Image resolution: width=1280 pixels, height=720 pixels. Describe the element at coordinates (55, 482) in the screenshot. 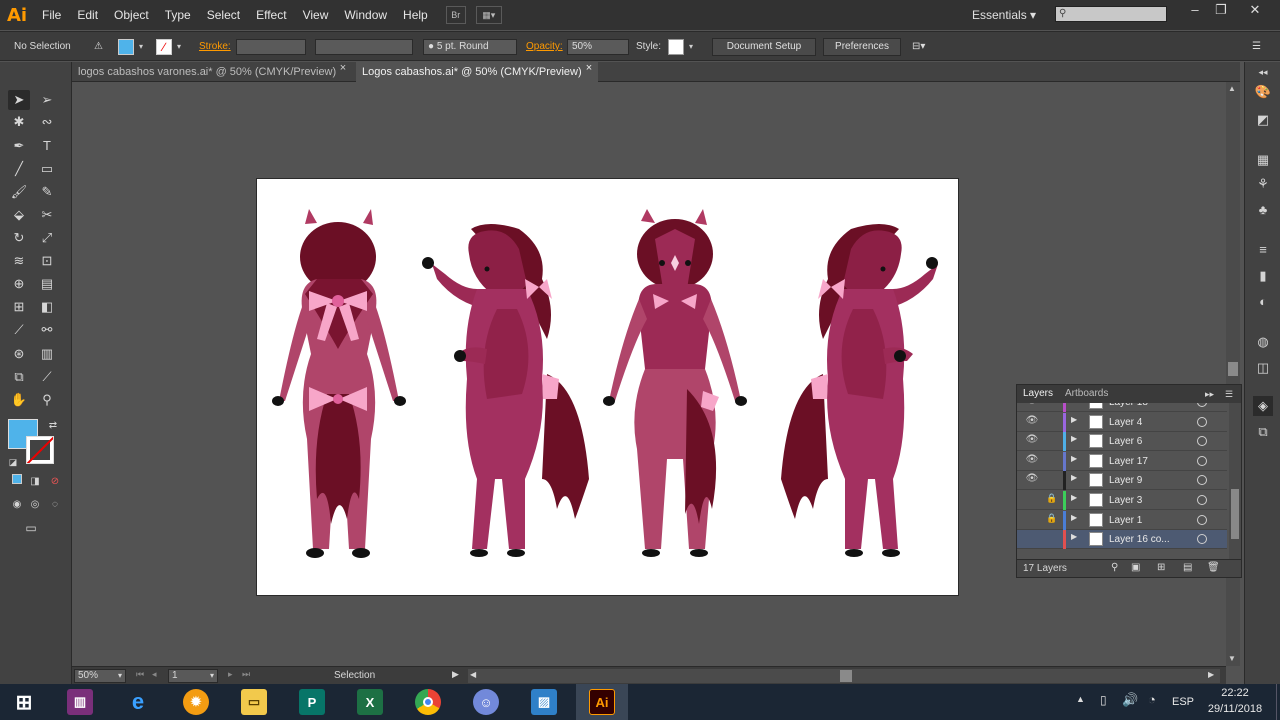

I see `none-mode-icon: ⊘` at that location.